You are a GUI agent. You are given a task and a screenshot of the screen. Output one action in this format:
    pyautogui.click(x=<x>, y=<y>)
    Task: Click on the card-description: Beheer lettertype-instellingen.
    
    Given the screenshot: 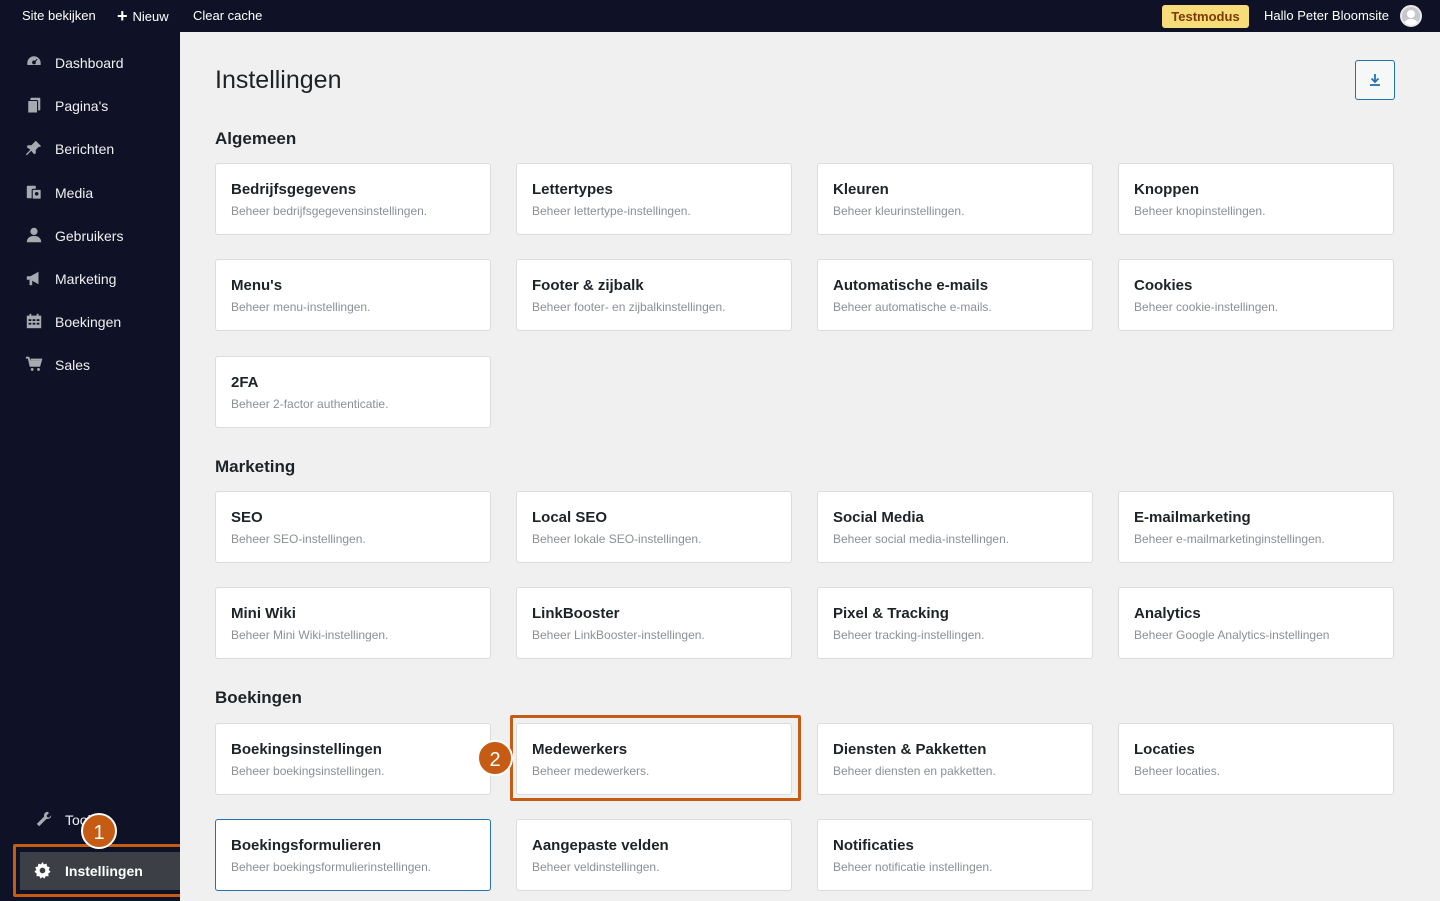 What is the action you would take?
    pyautogui.click(x=611, y=211)
    